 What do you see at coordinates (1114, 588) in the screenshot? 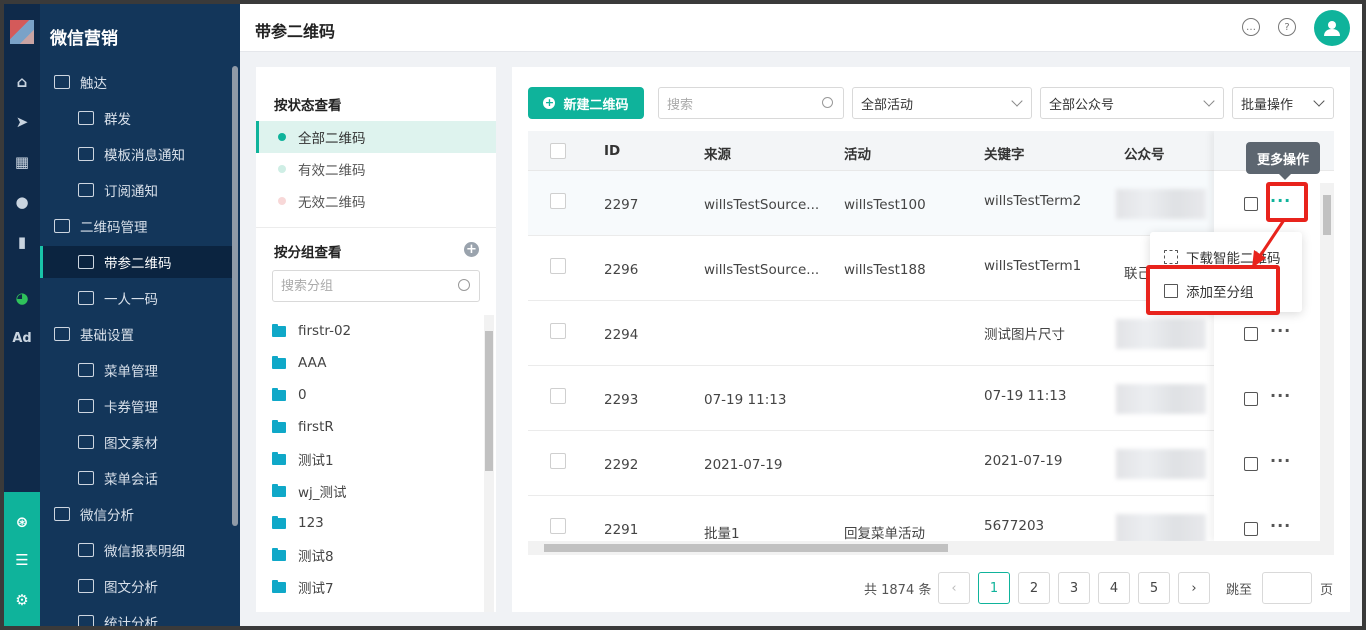
I see `page-number-button: 4` at bounding box center [1114, 588].